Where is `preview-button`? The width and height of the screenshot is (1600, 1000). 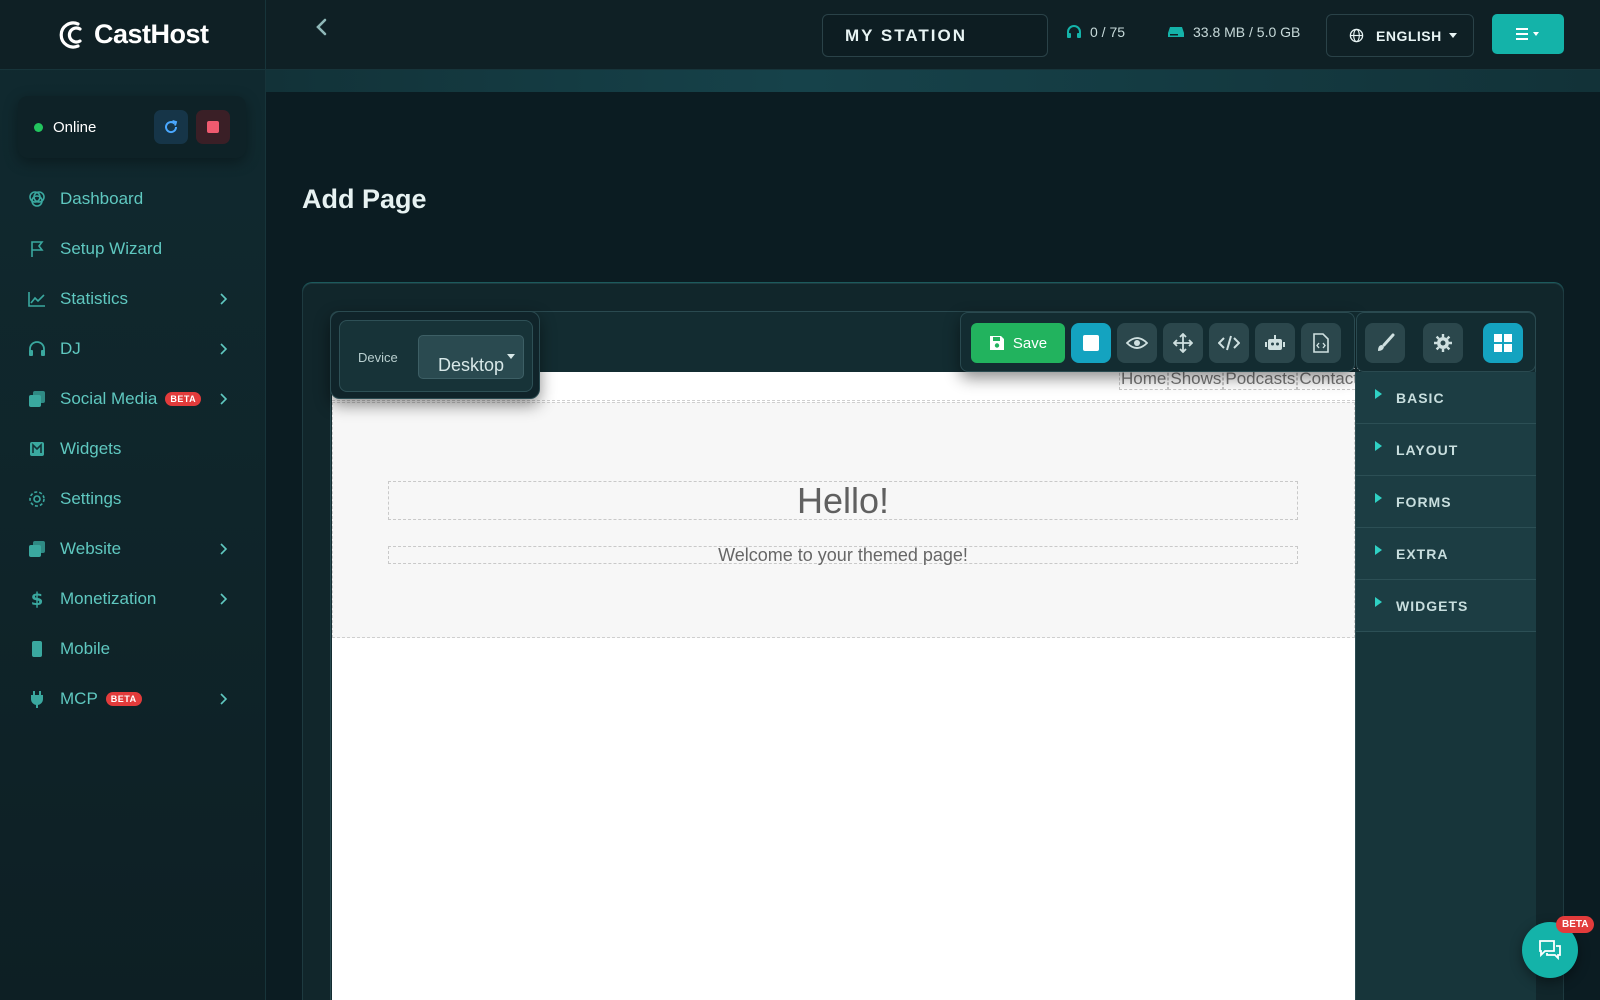
preview-button is located at coordinates (1137, 343).